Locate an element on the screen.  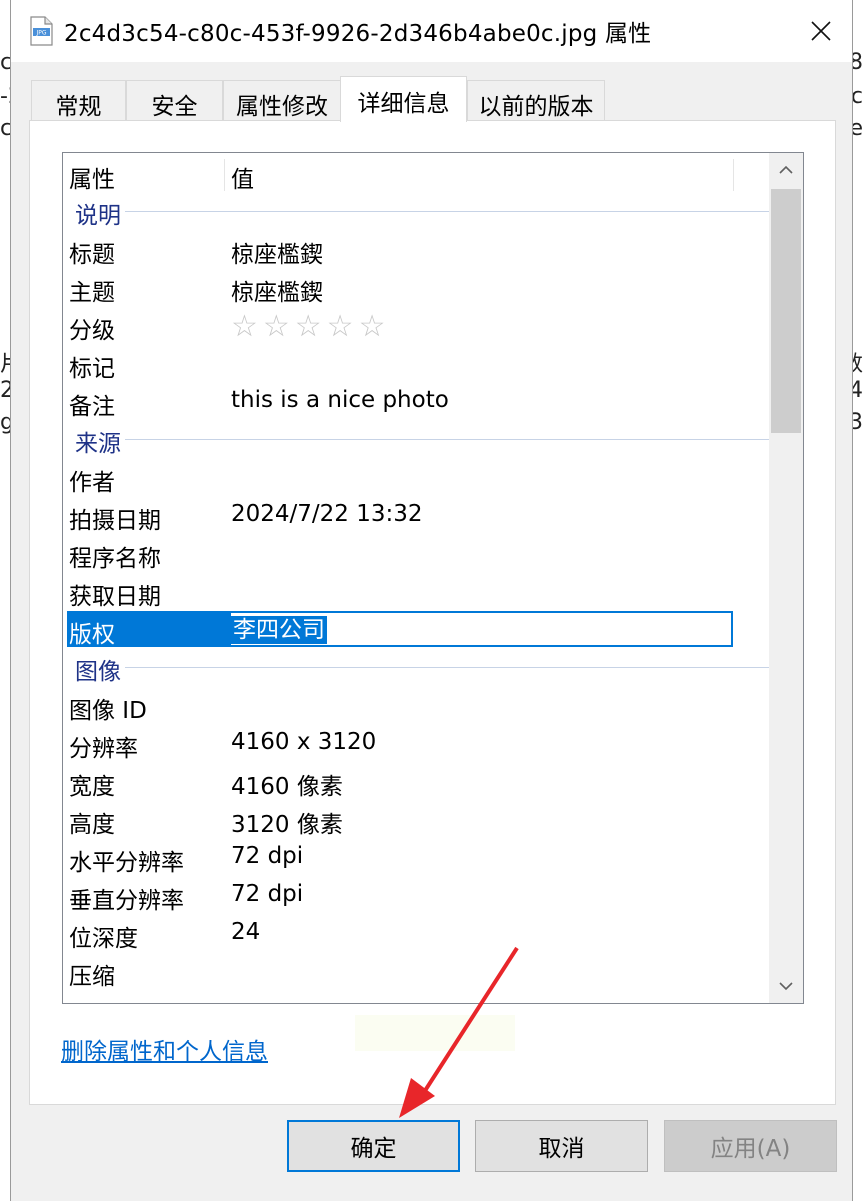
property-label: 标记 is located at coordinates (92, 369).